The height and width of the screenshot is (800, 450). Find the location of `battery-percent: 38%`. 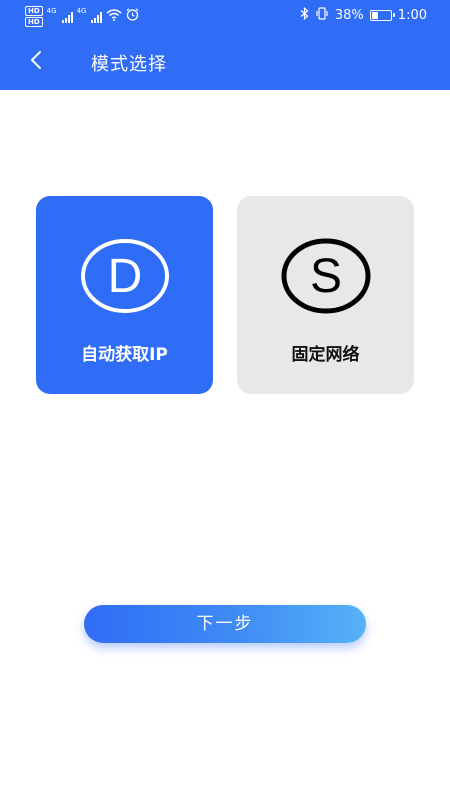

battery-percent: 38% is located at coordinates (349, 15).